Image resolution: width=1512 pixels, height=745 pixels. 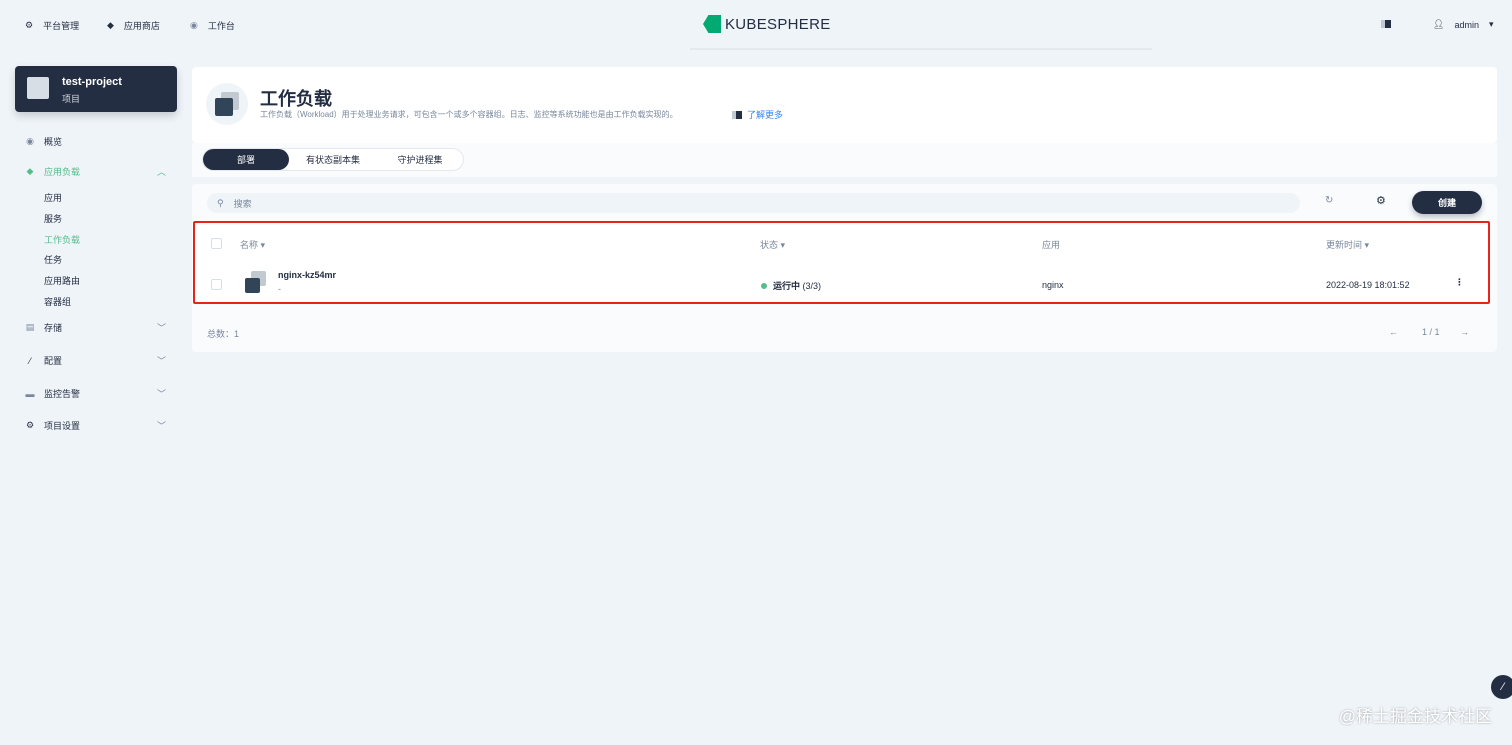 What do you see at coordinates (62, 280) in the screenshot?
I see `sidebar-sub-ingress: 应用路由` at bounding box center [62, 280].